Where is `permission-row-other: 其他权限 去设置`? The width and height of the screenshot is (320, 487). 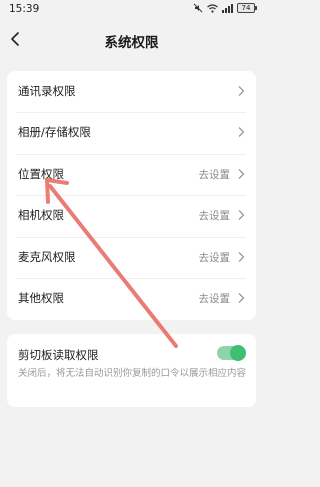
permission-row-other: 其他权限 去设置 is located at coordinates (131, 298).